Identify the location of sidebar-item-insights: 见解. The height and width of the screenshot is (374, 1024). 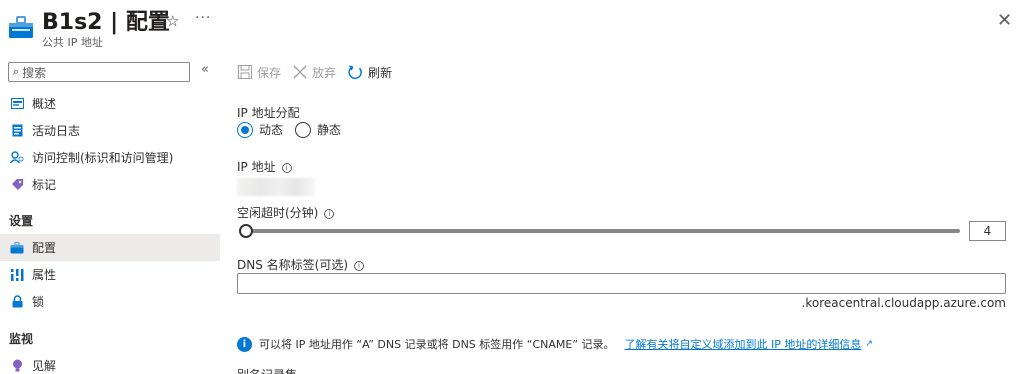
(110, 363).